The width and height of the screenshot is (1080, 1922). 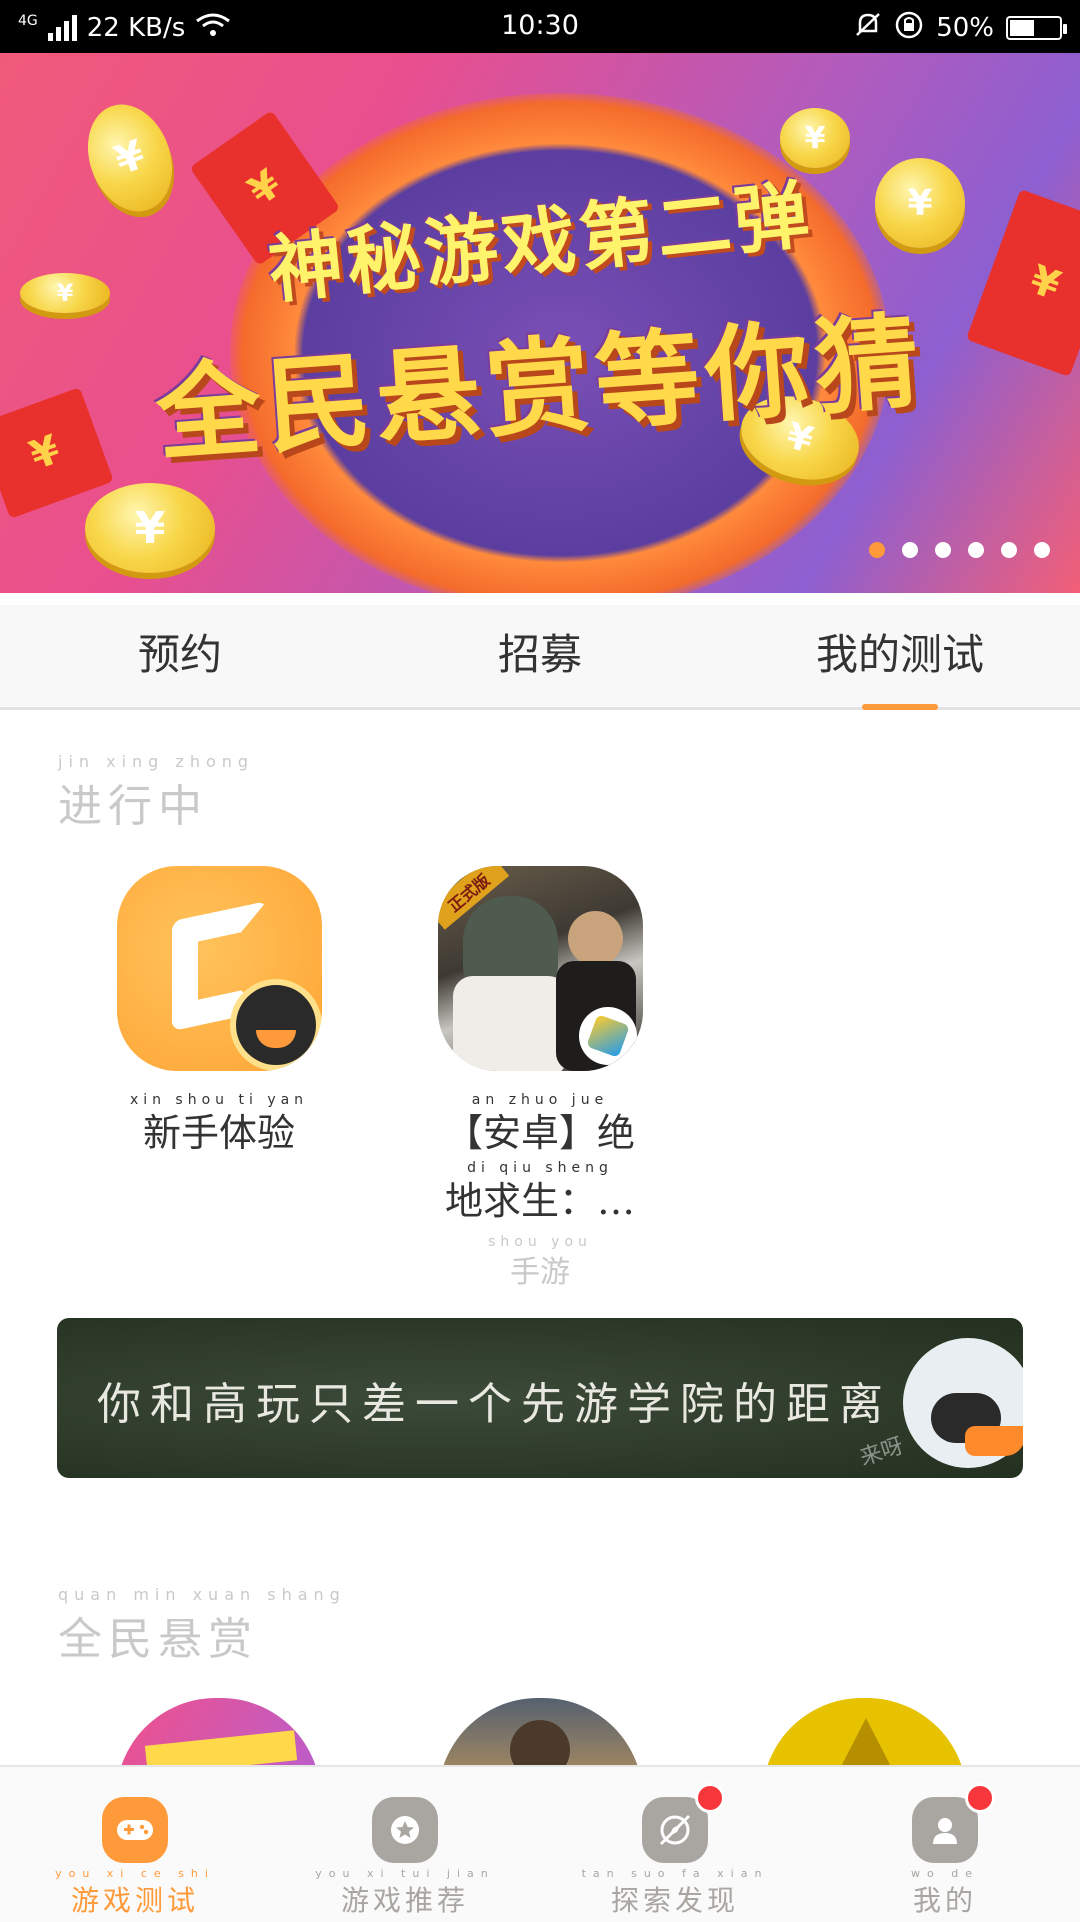 I want to click on tab-recruit: 招募, so click(x=540, y=656).